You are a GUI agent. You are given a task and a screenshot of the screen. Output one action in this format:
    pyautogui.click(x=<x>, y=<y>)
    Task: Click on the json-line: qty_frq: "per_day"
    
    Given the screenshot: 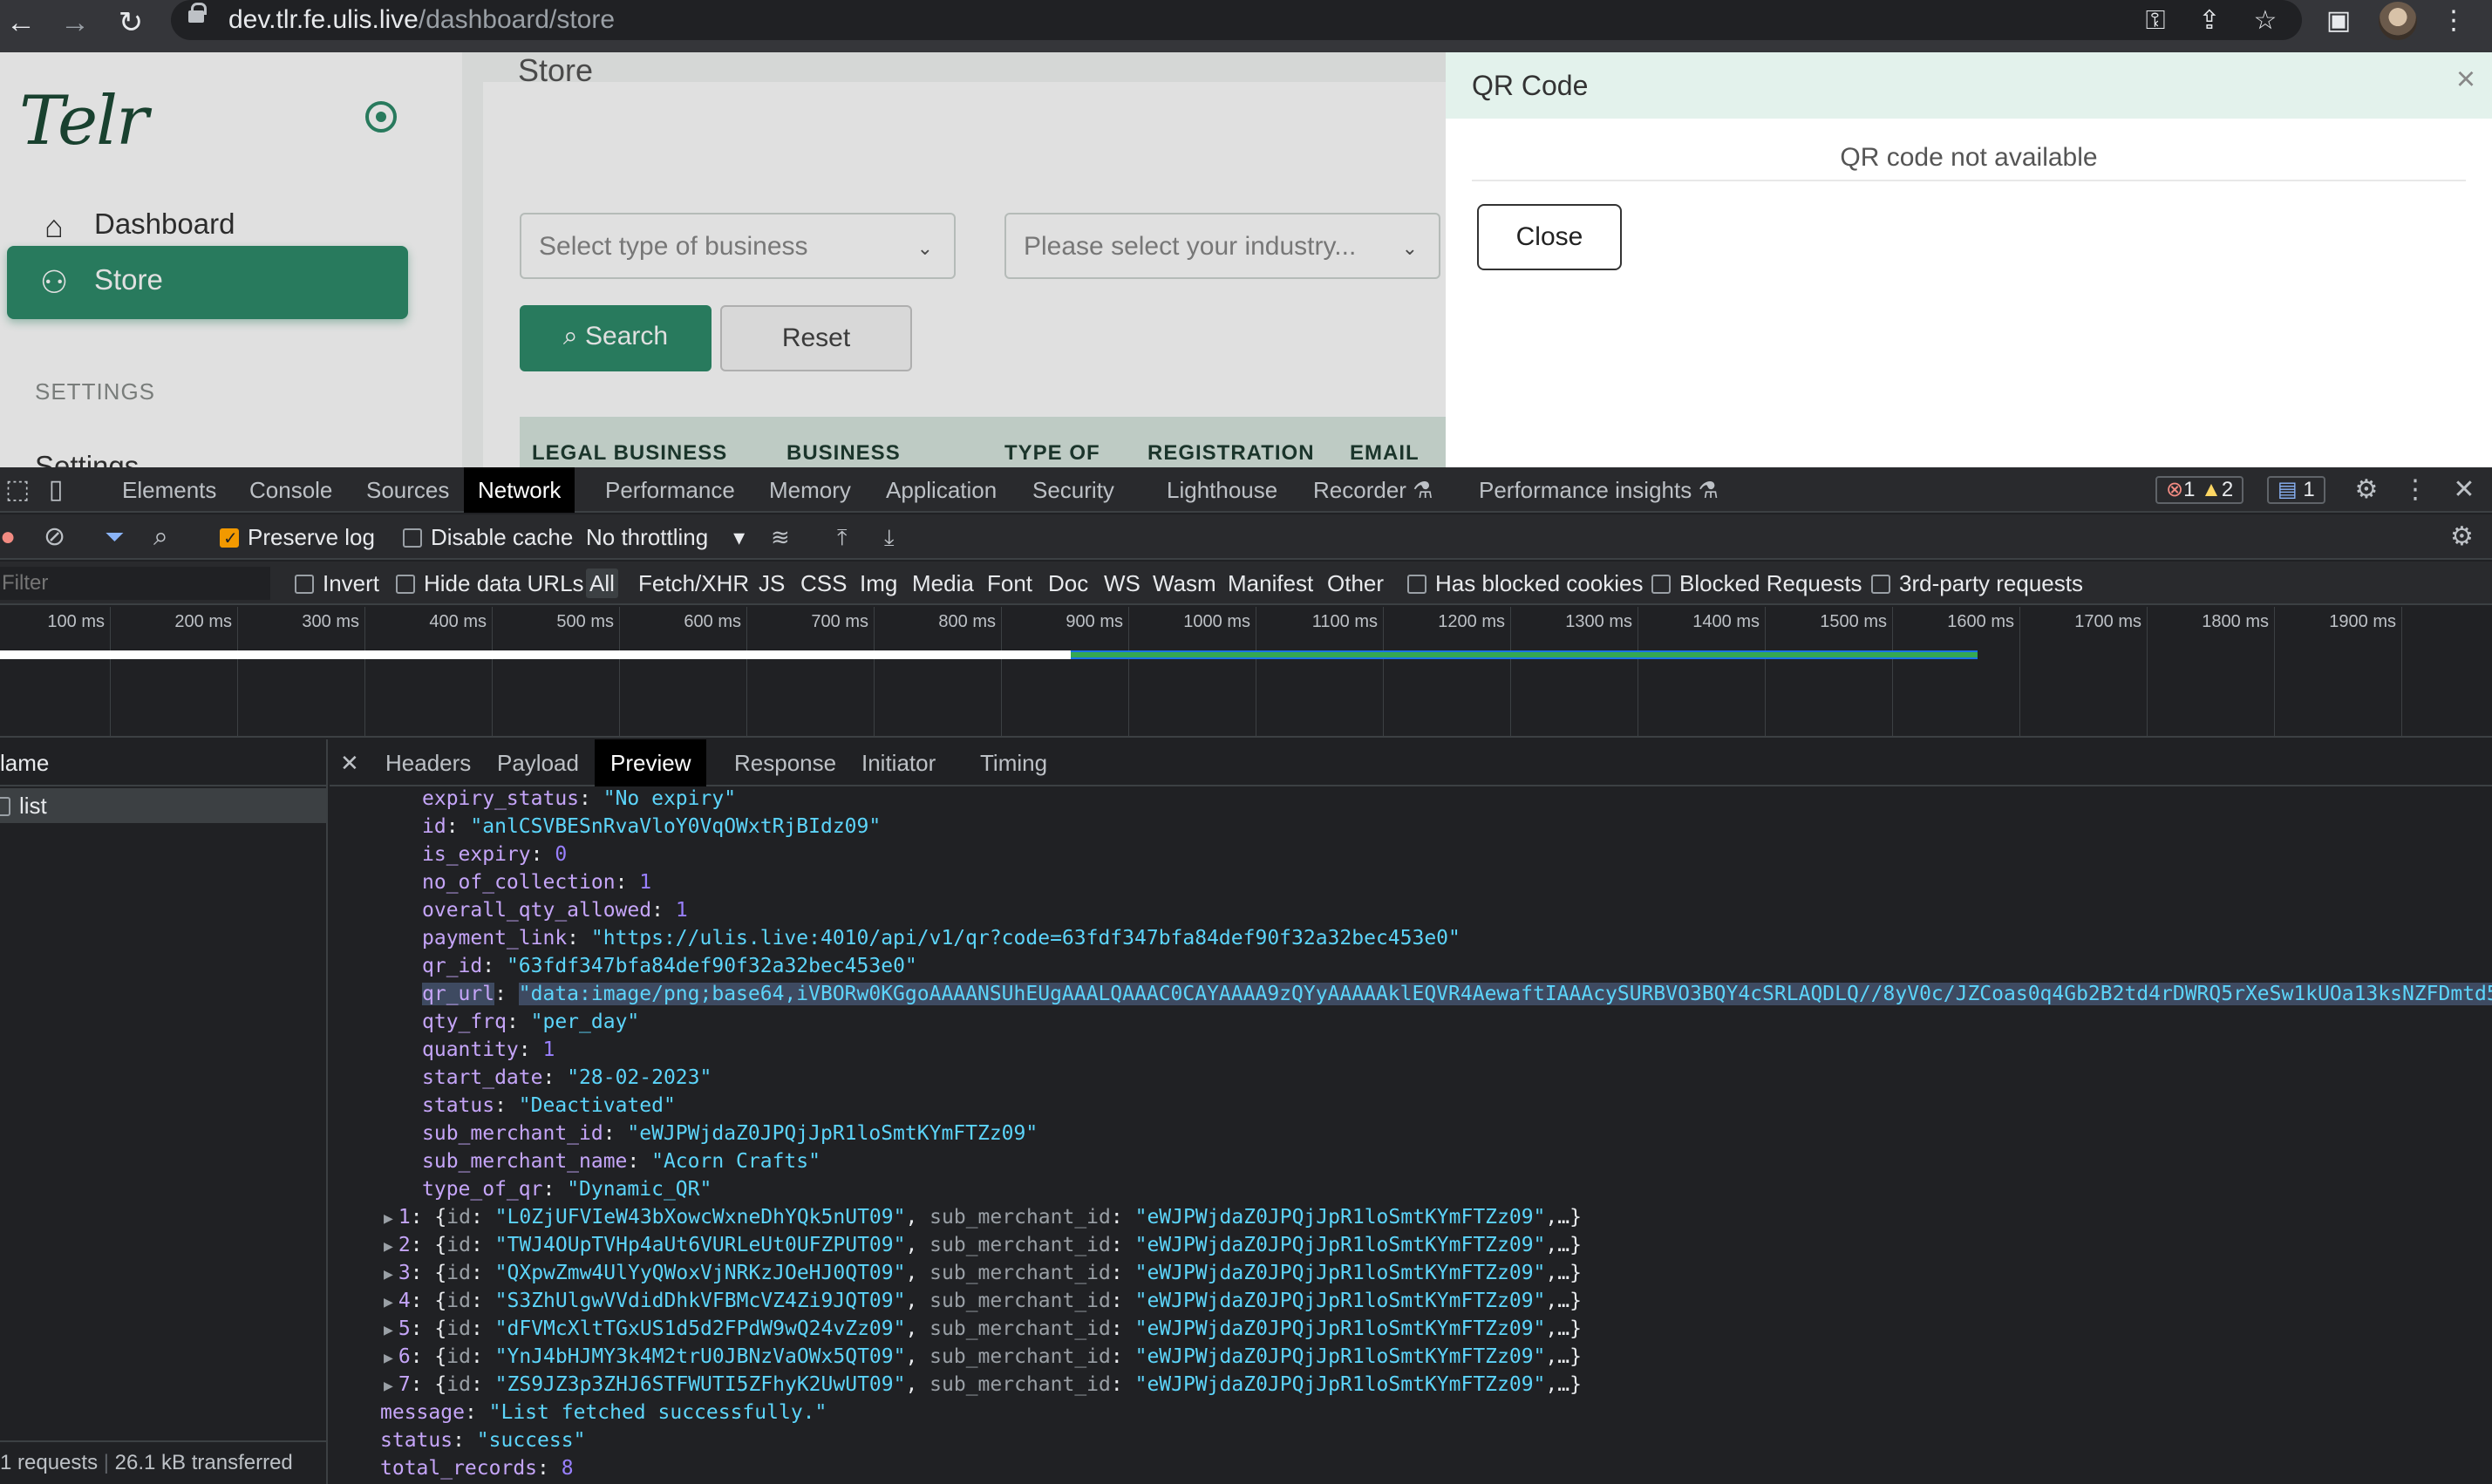 What is the action you would take?
    pyautogui.click(x=530, y=1022)
    